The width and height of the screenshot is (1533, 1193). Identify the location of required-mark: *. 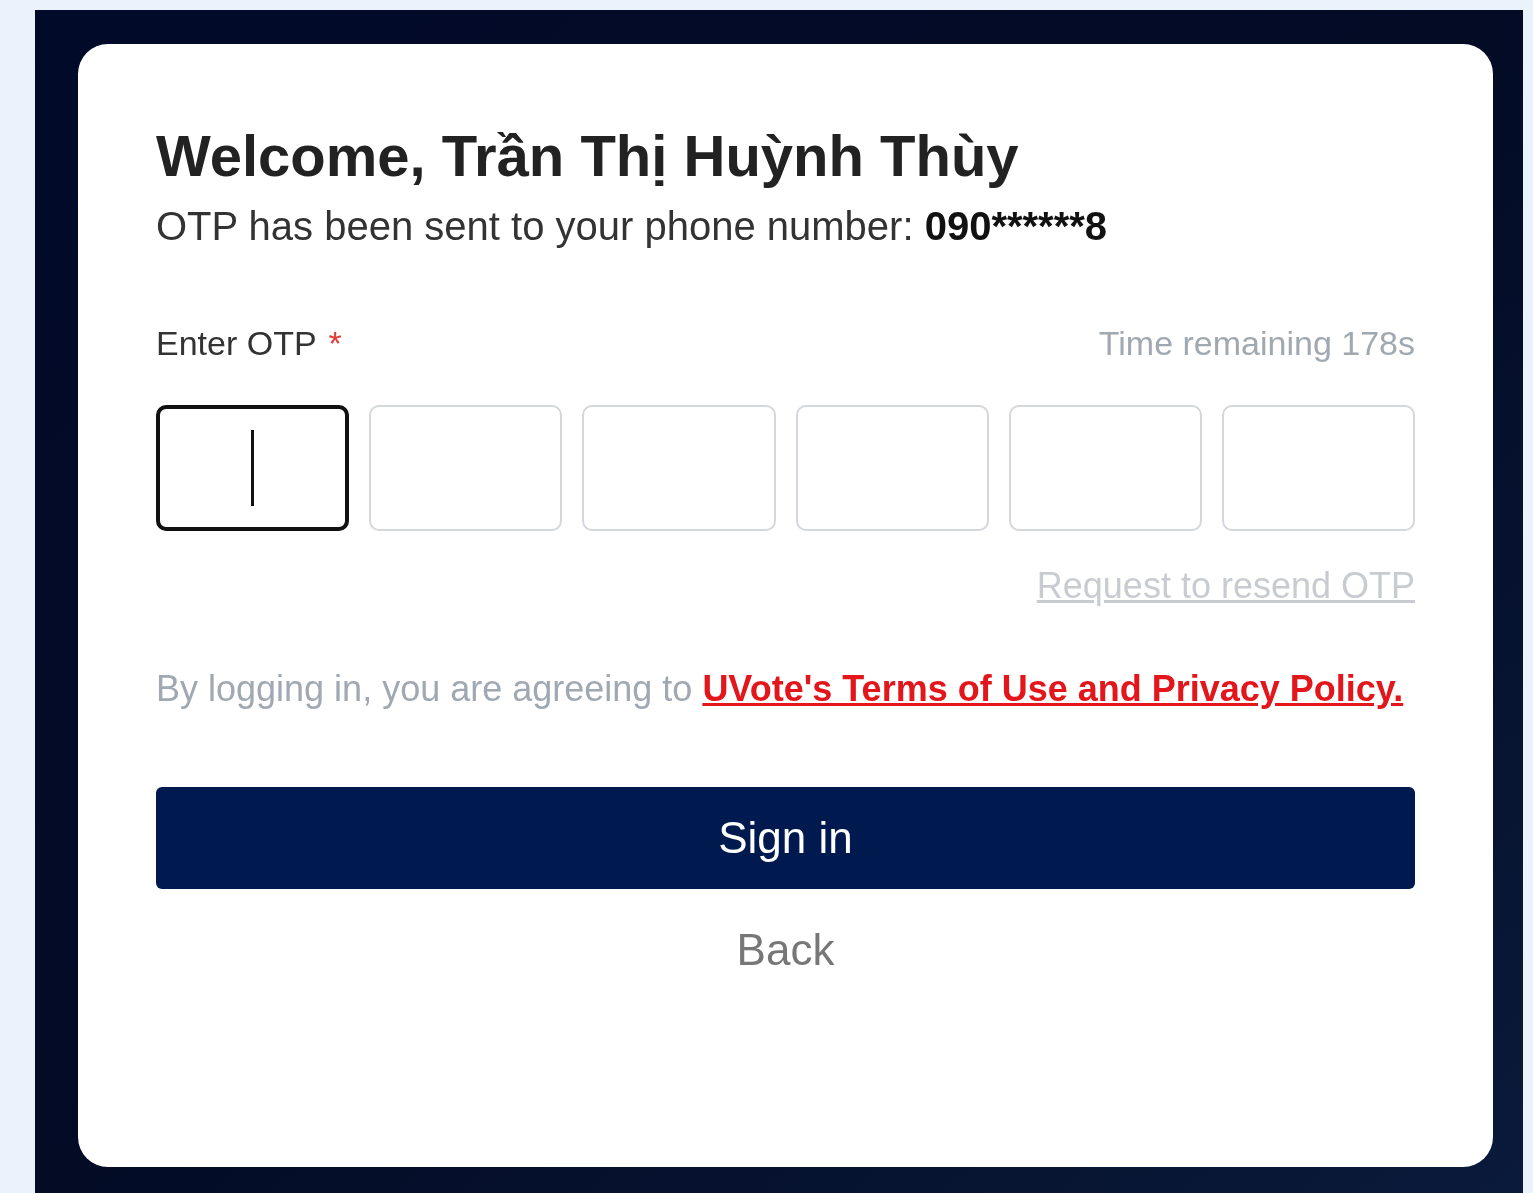
(335, 343).